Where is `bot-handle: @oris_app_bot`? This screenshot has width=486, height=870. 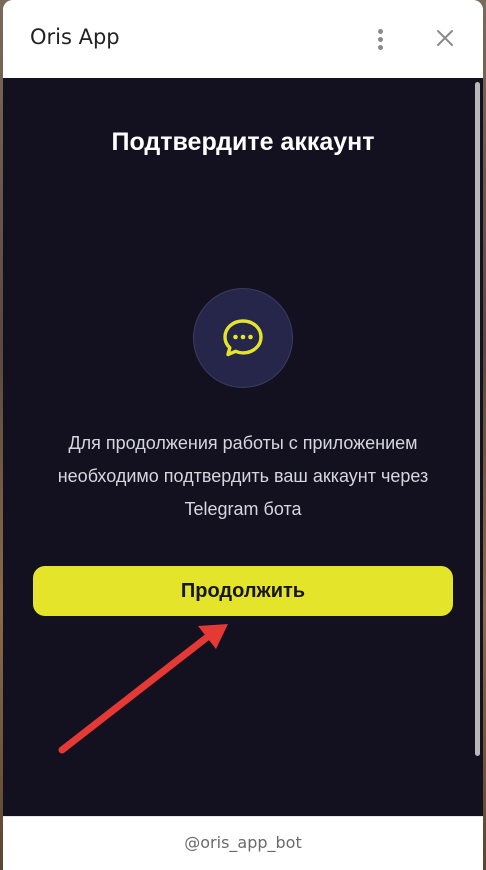
bot-handle: @oris_app_bot is located at coordinates (243, 842).